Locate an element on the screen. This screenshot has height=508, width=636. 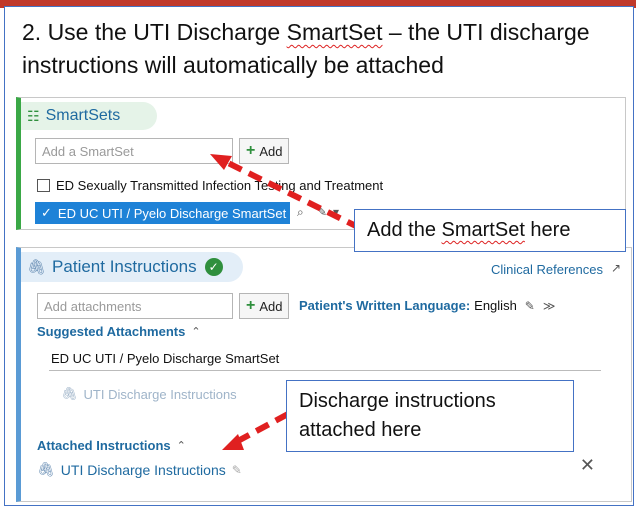
callout-discharge-attached: Discharge instructions attached here is located at coordinates (430, 416).